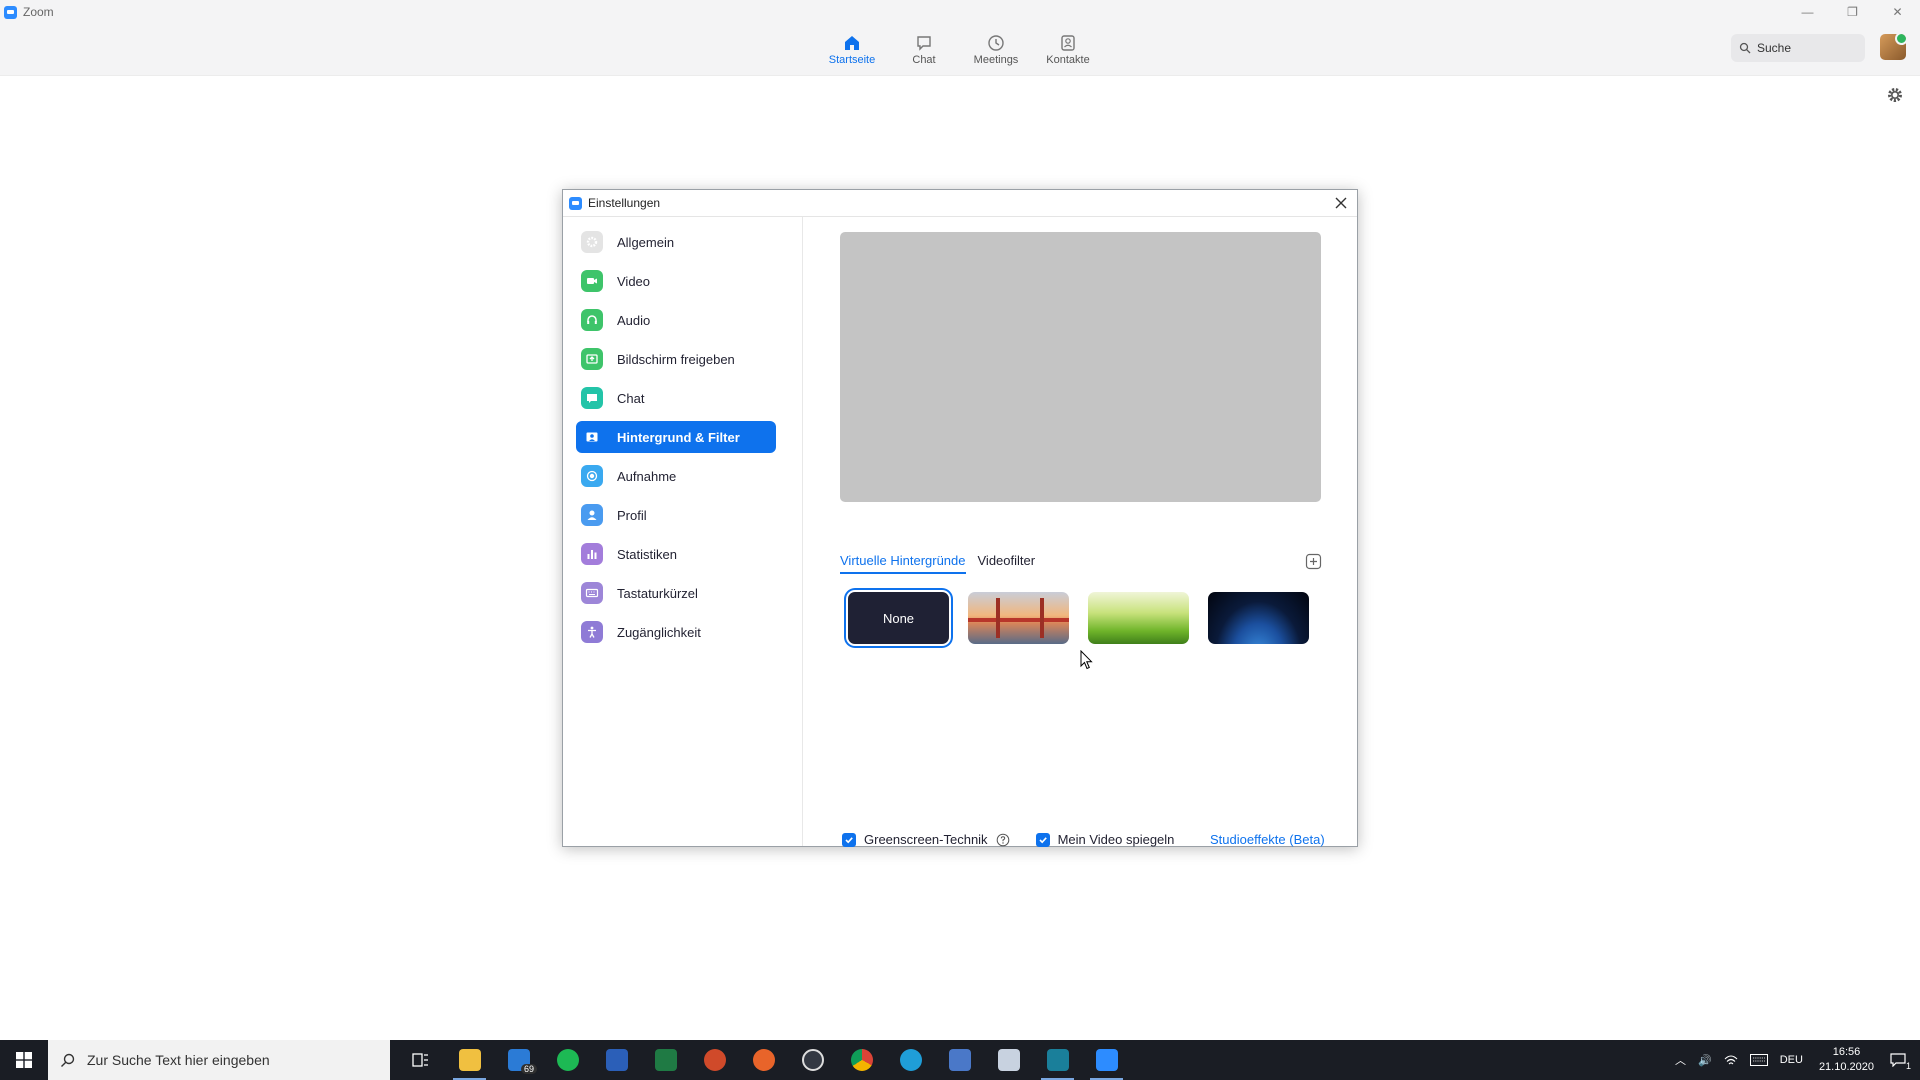 The height and width of the screenshot is (1080, 1920). I want to click on sidebar-item-zugaenglichkeit: Zugänglichkeit, so click(676, 632).